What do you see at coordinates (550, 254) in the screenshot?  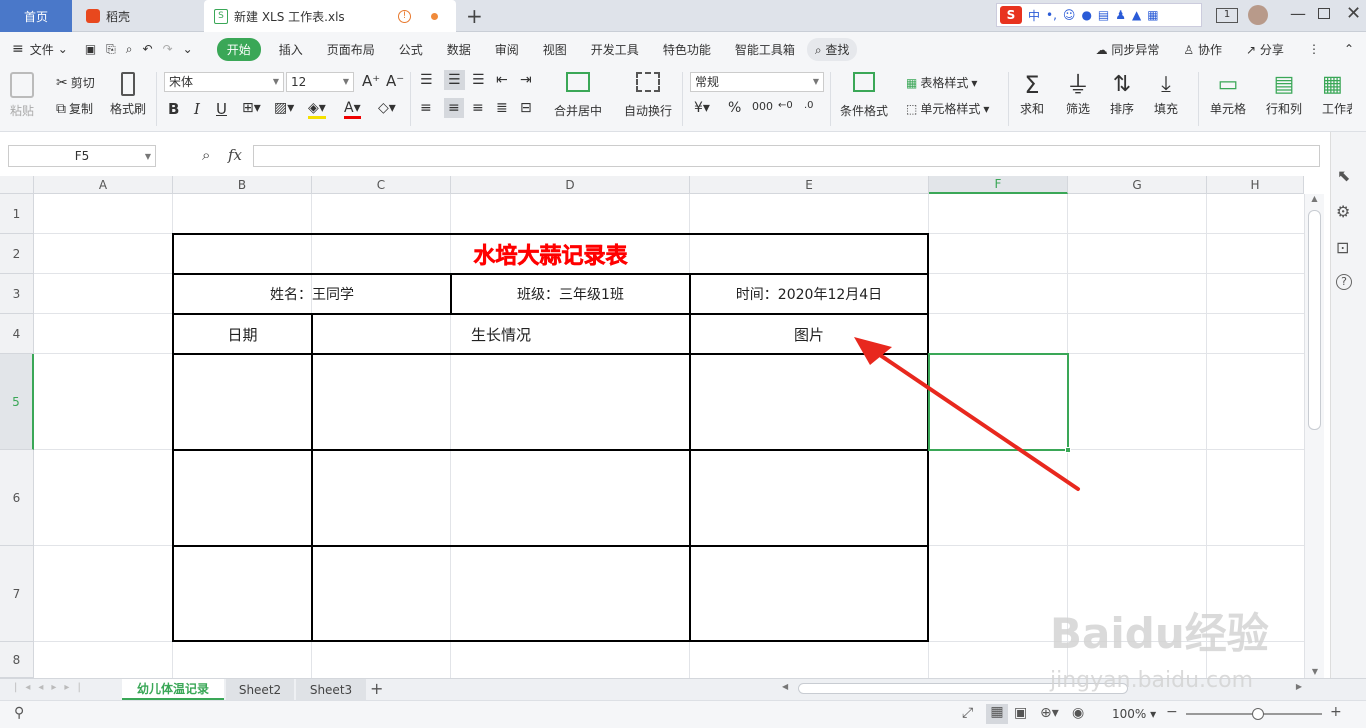 I see `table-title: 水培大蒜记录表` at bounding box center [550, 254].